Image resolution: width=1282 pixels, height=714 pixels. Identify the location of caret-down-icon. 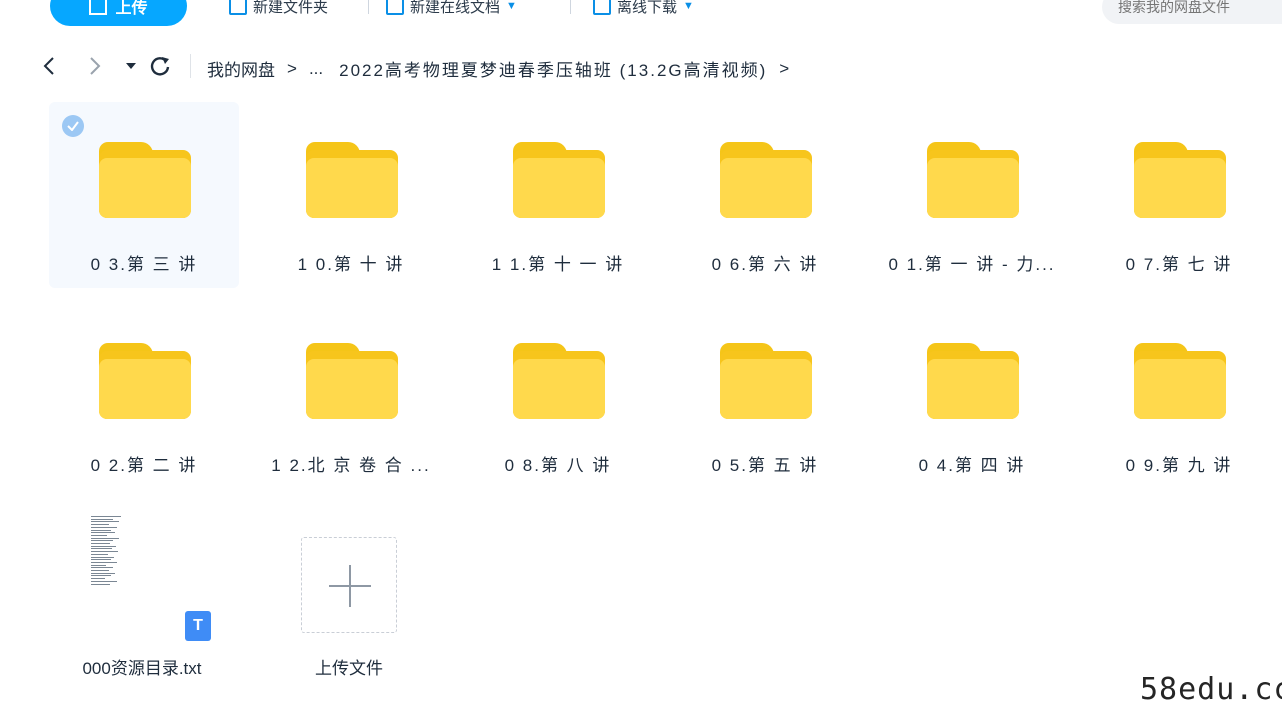
(131, 66).